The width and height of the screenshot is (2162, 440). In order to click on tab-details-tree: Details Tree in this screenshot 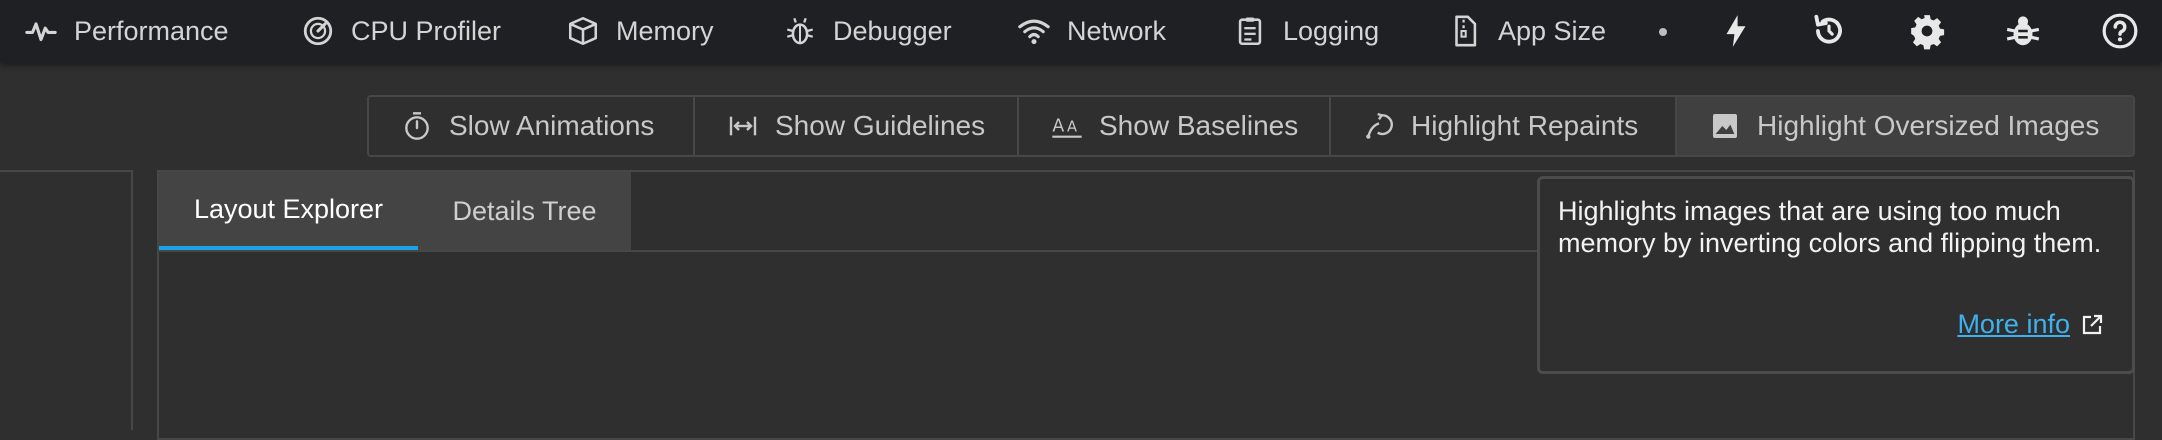, I will do `click(524, 211)`.